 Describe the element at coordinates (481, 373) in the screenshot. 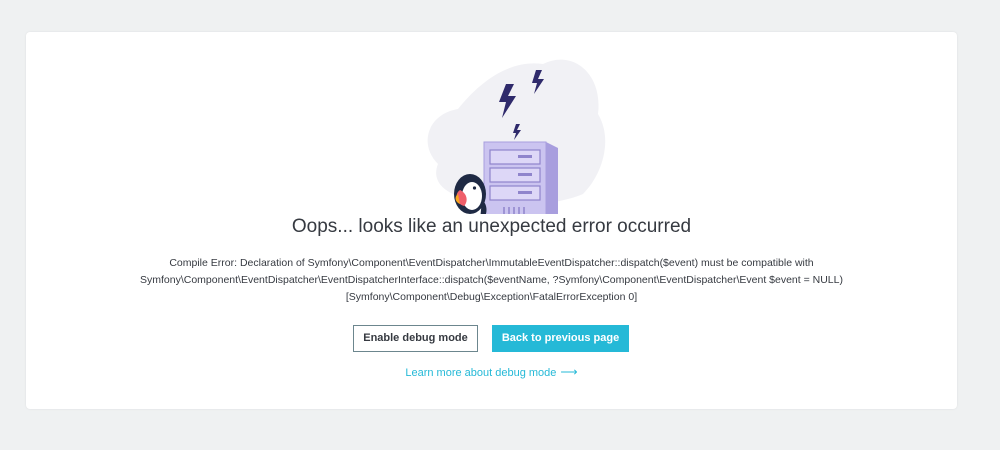

I see `learn-more-label: Learn more about debug mode` at that location.